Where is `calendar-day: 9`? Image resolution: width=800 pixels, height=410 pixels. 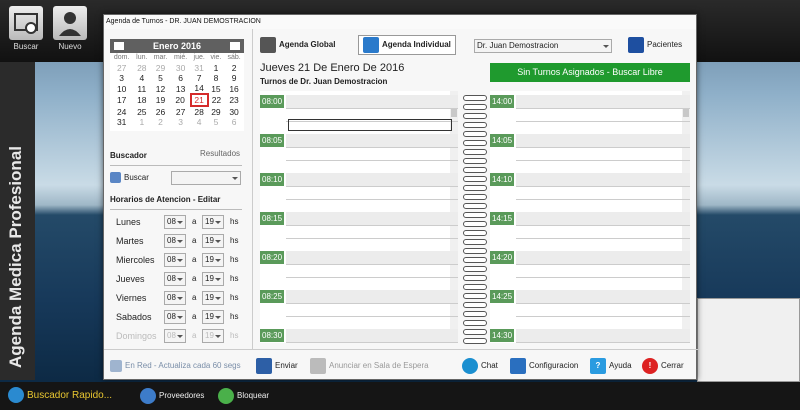 calendar-day: 9 is located at coordinates (234, 78).